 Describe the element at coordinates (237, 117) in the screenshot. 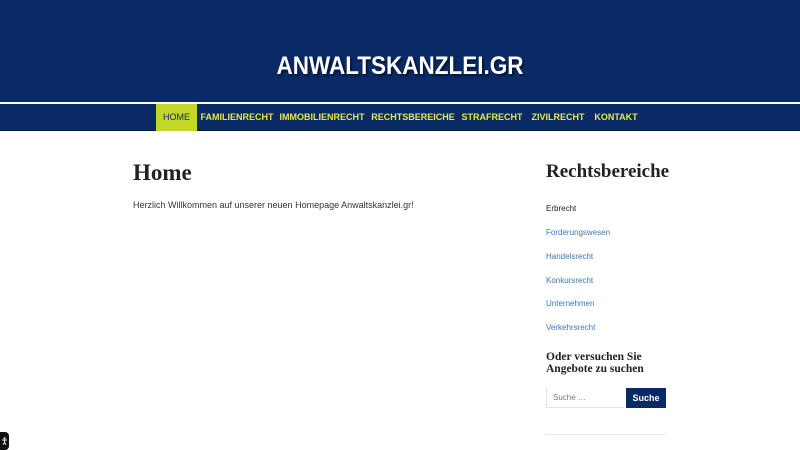

I see `nav-item-familienrecht: FAMILIENRECHT` at that location.